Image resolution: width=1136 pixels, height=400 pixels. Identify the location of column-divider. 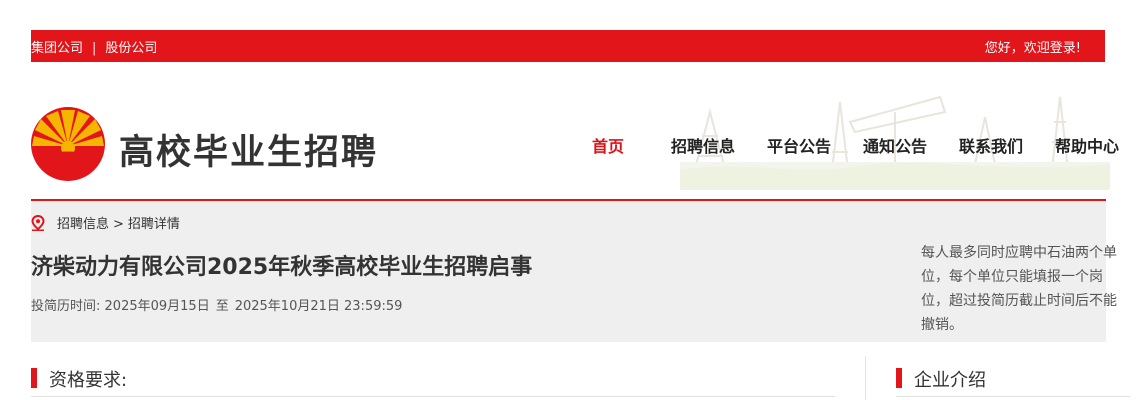
(865, 378).